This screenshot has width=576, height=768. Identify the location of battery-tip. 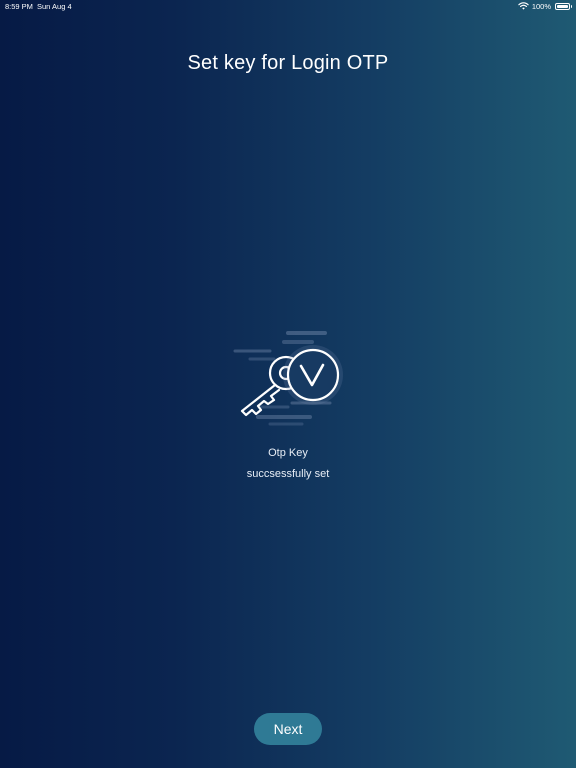
(571, 6).